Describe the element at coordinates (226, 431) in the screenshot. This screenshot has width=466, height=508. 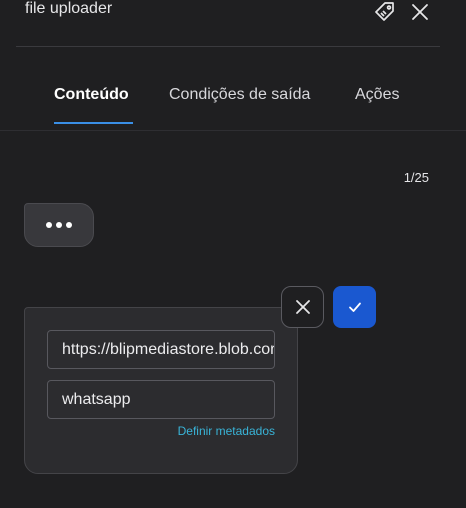
I see `define-metadata-link: Definir metadados` at that location.